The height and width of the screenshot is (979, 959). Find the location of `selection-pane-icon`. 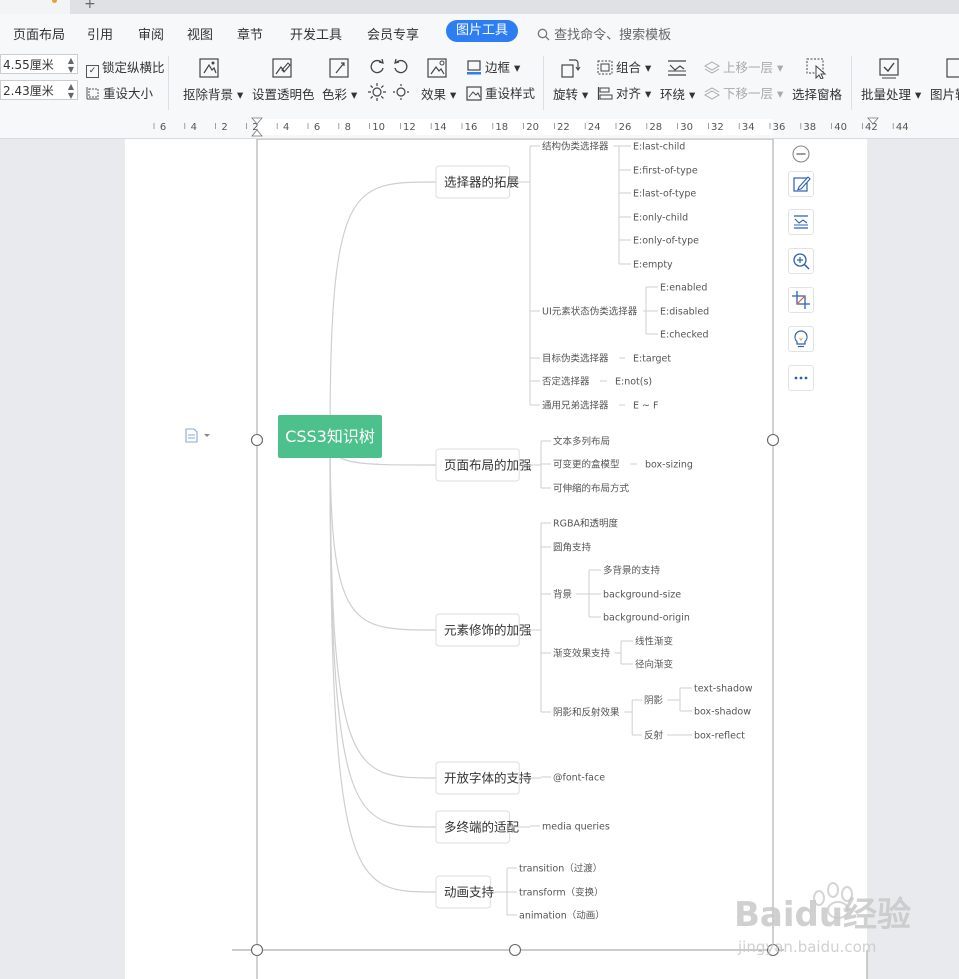

selection-pane-icon is located at coordinates (816, 68).